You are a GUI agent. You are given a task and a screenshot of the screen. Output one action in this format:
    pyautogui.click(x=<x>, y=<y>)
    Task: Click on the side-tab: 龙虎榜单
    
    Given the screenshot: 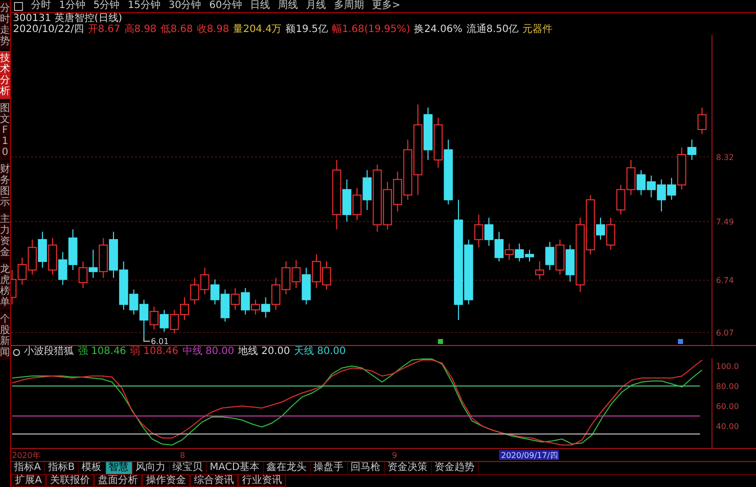 What is the action you would take?
    pyautogui.click(x=5, y=286)
    